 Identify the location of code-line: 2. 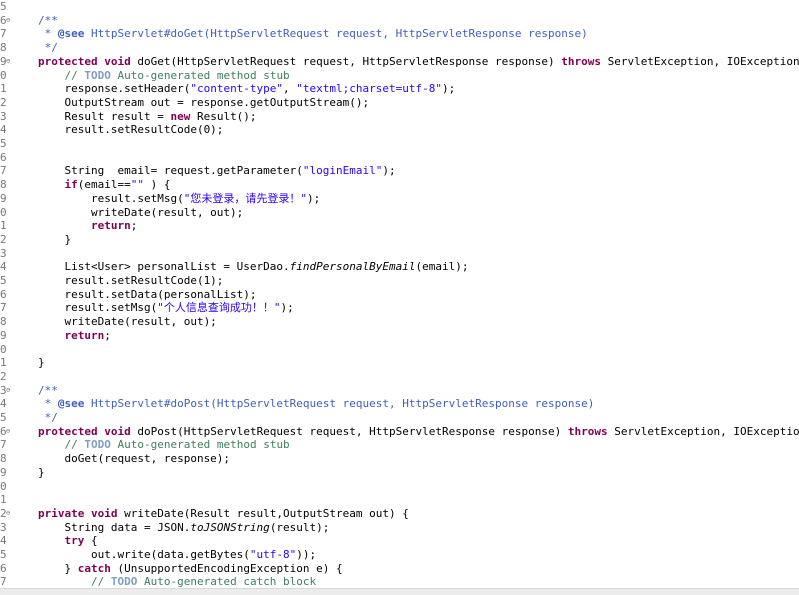
(399, 376).